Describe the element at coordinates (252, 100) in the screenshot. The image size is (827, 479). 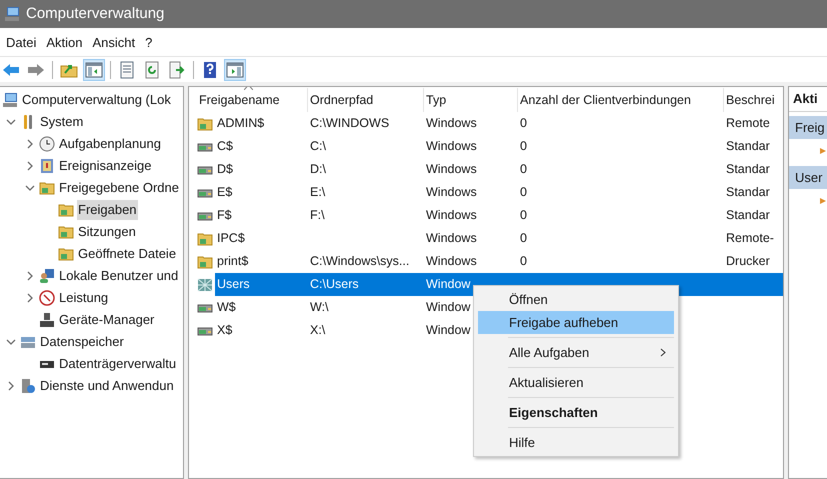
I see `column-header: Freigabename` at that location.